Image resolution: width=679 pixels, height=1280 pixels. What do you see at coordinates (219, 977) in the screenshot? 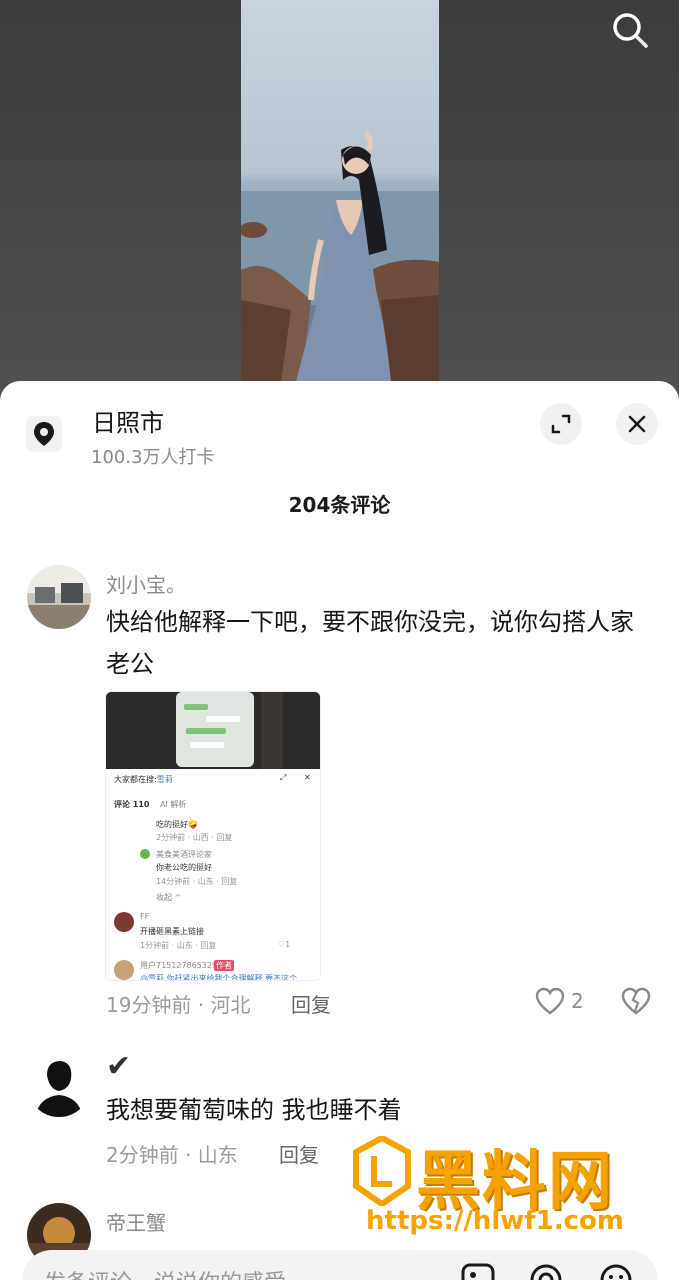
I see `thumb-line: @雪莉 你赶紧出来给我个合理解释 要不这个` at bounding box center [219, 977].